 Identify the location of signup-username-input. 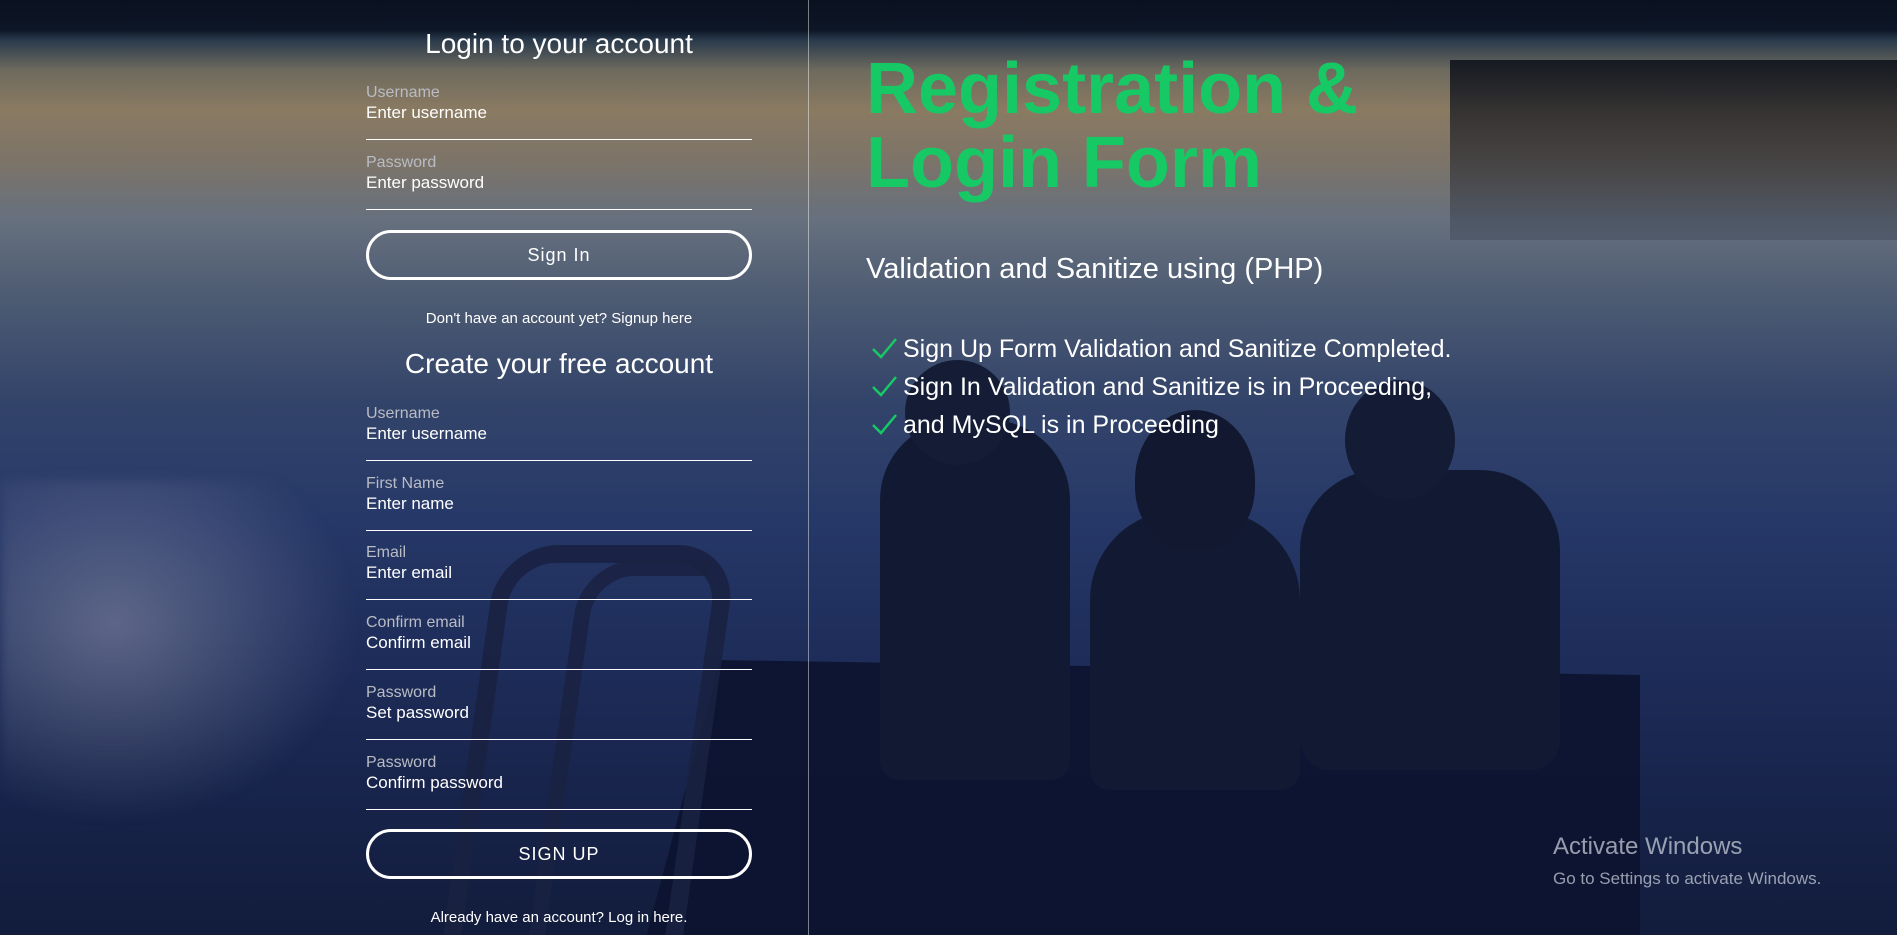
(559, 434).